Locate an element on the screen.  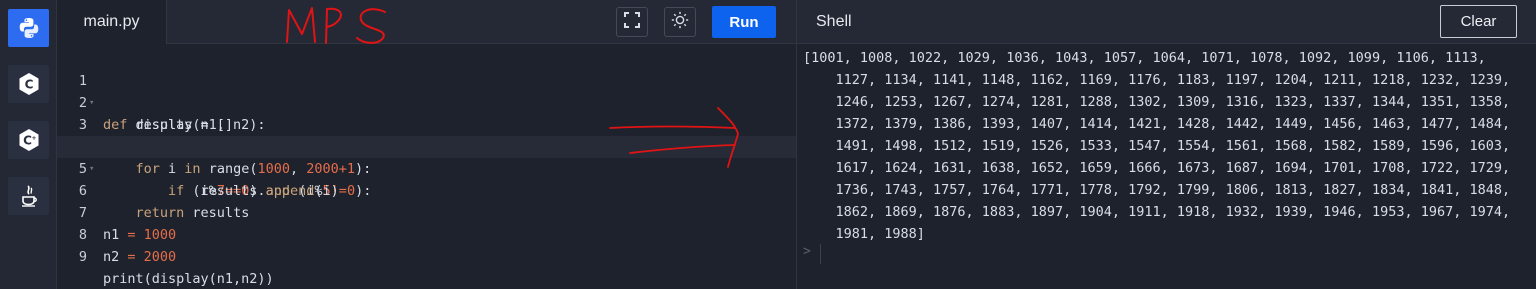
fullscreen-icon is located at coordinates (632, 22).